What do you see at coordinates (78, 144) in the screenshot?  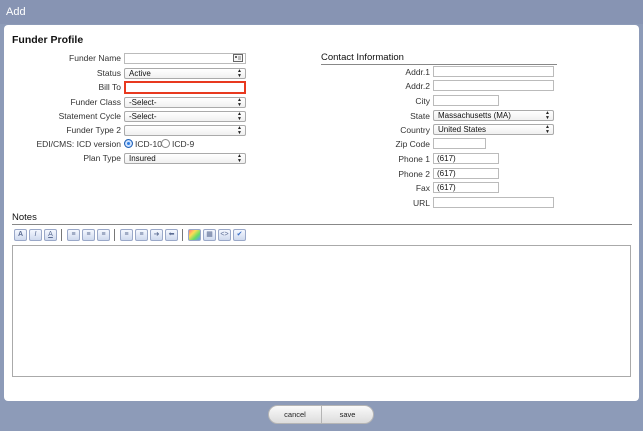 I see `icd-version-label: EDI/CMS: ICD version` at bounding box center [78, 144].